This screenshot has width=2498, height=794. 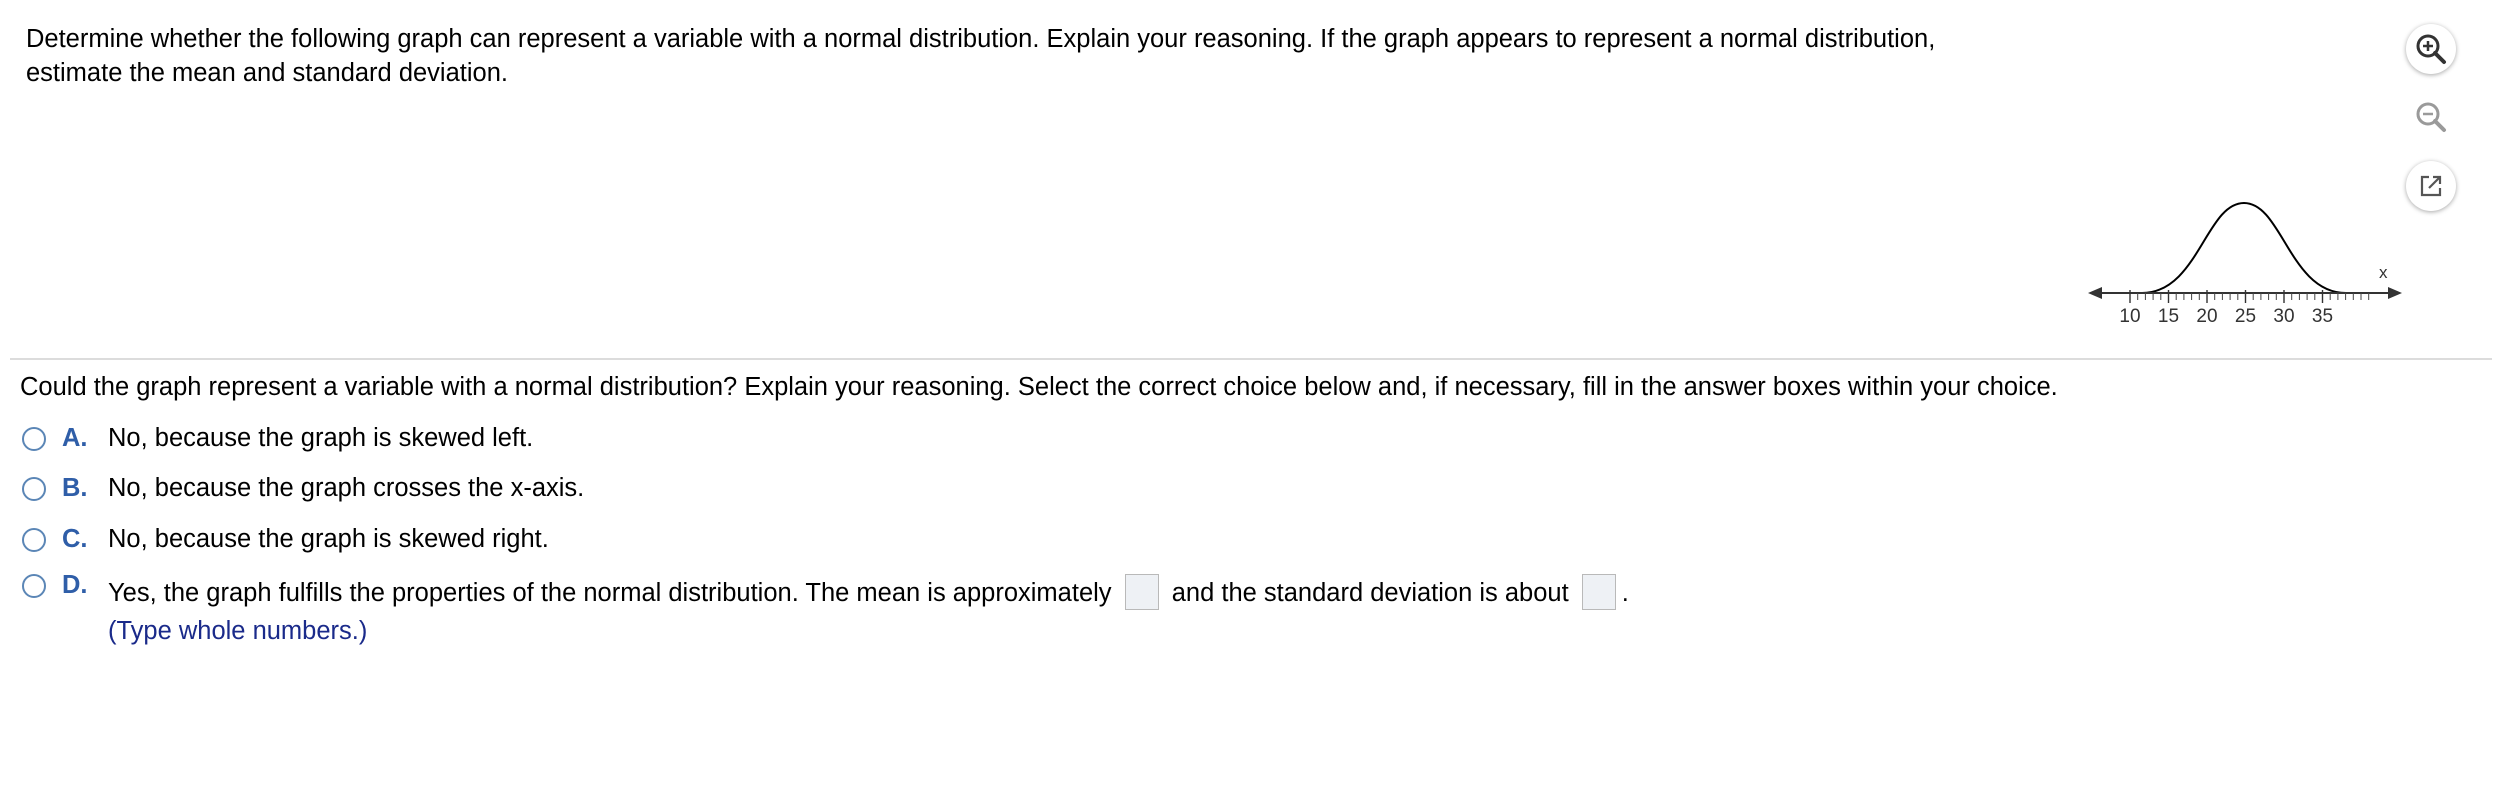 What do you see at coordinates (2226, 308) in the screenshot?
I see `x-axis-tick-labels: 10 15 20 25 30 35` at bounding box center [2226, 308].